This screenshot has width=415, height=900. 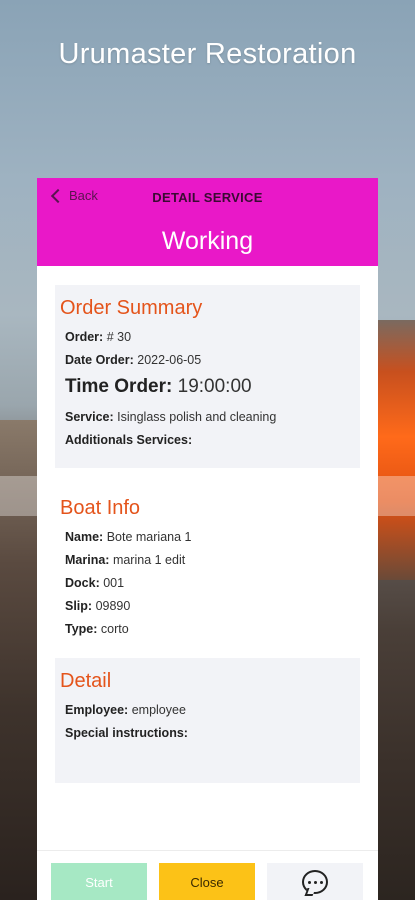 I want to click on boat-name-value: Bote mariana 1, so click(x=149, y=537).